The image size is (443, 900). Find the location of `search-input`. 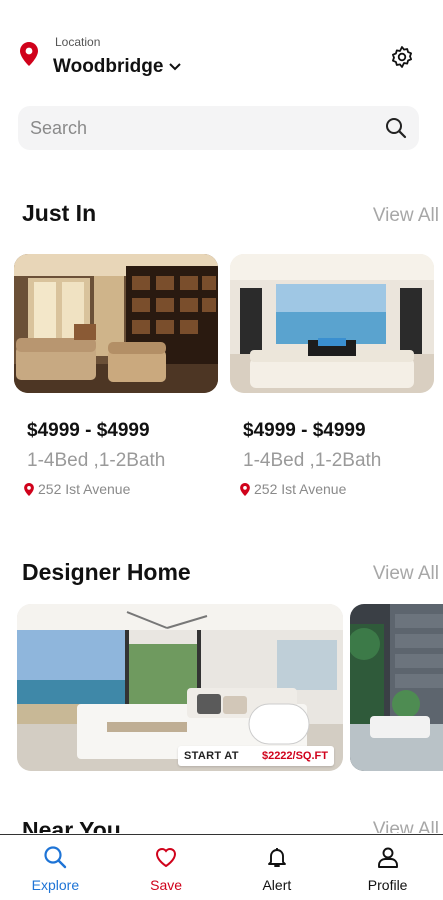

search-input is located at coordinates (207, 128).